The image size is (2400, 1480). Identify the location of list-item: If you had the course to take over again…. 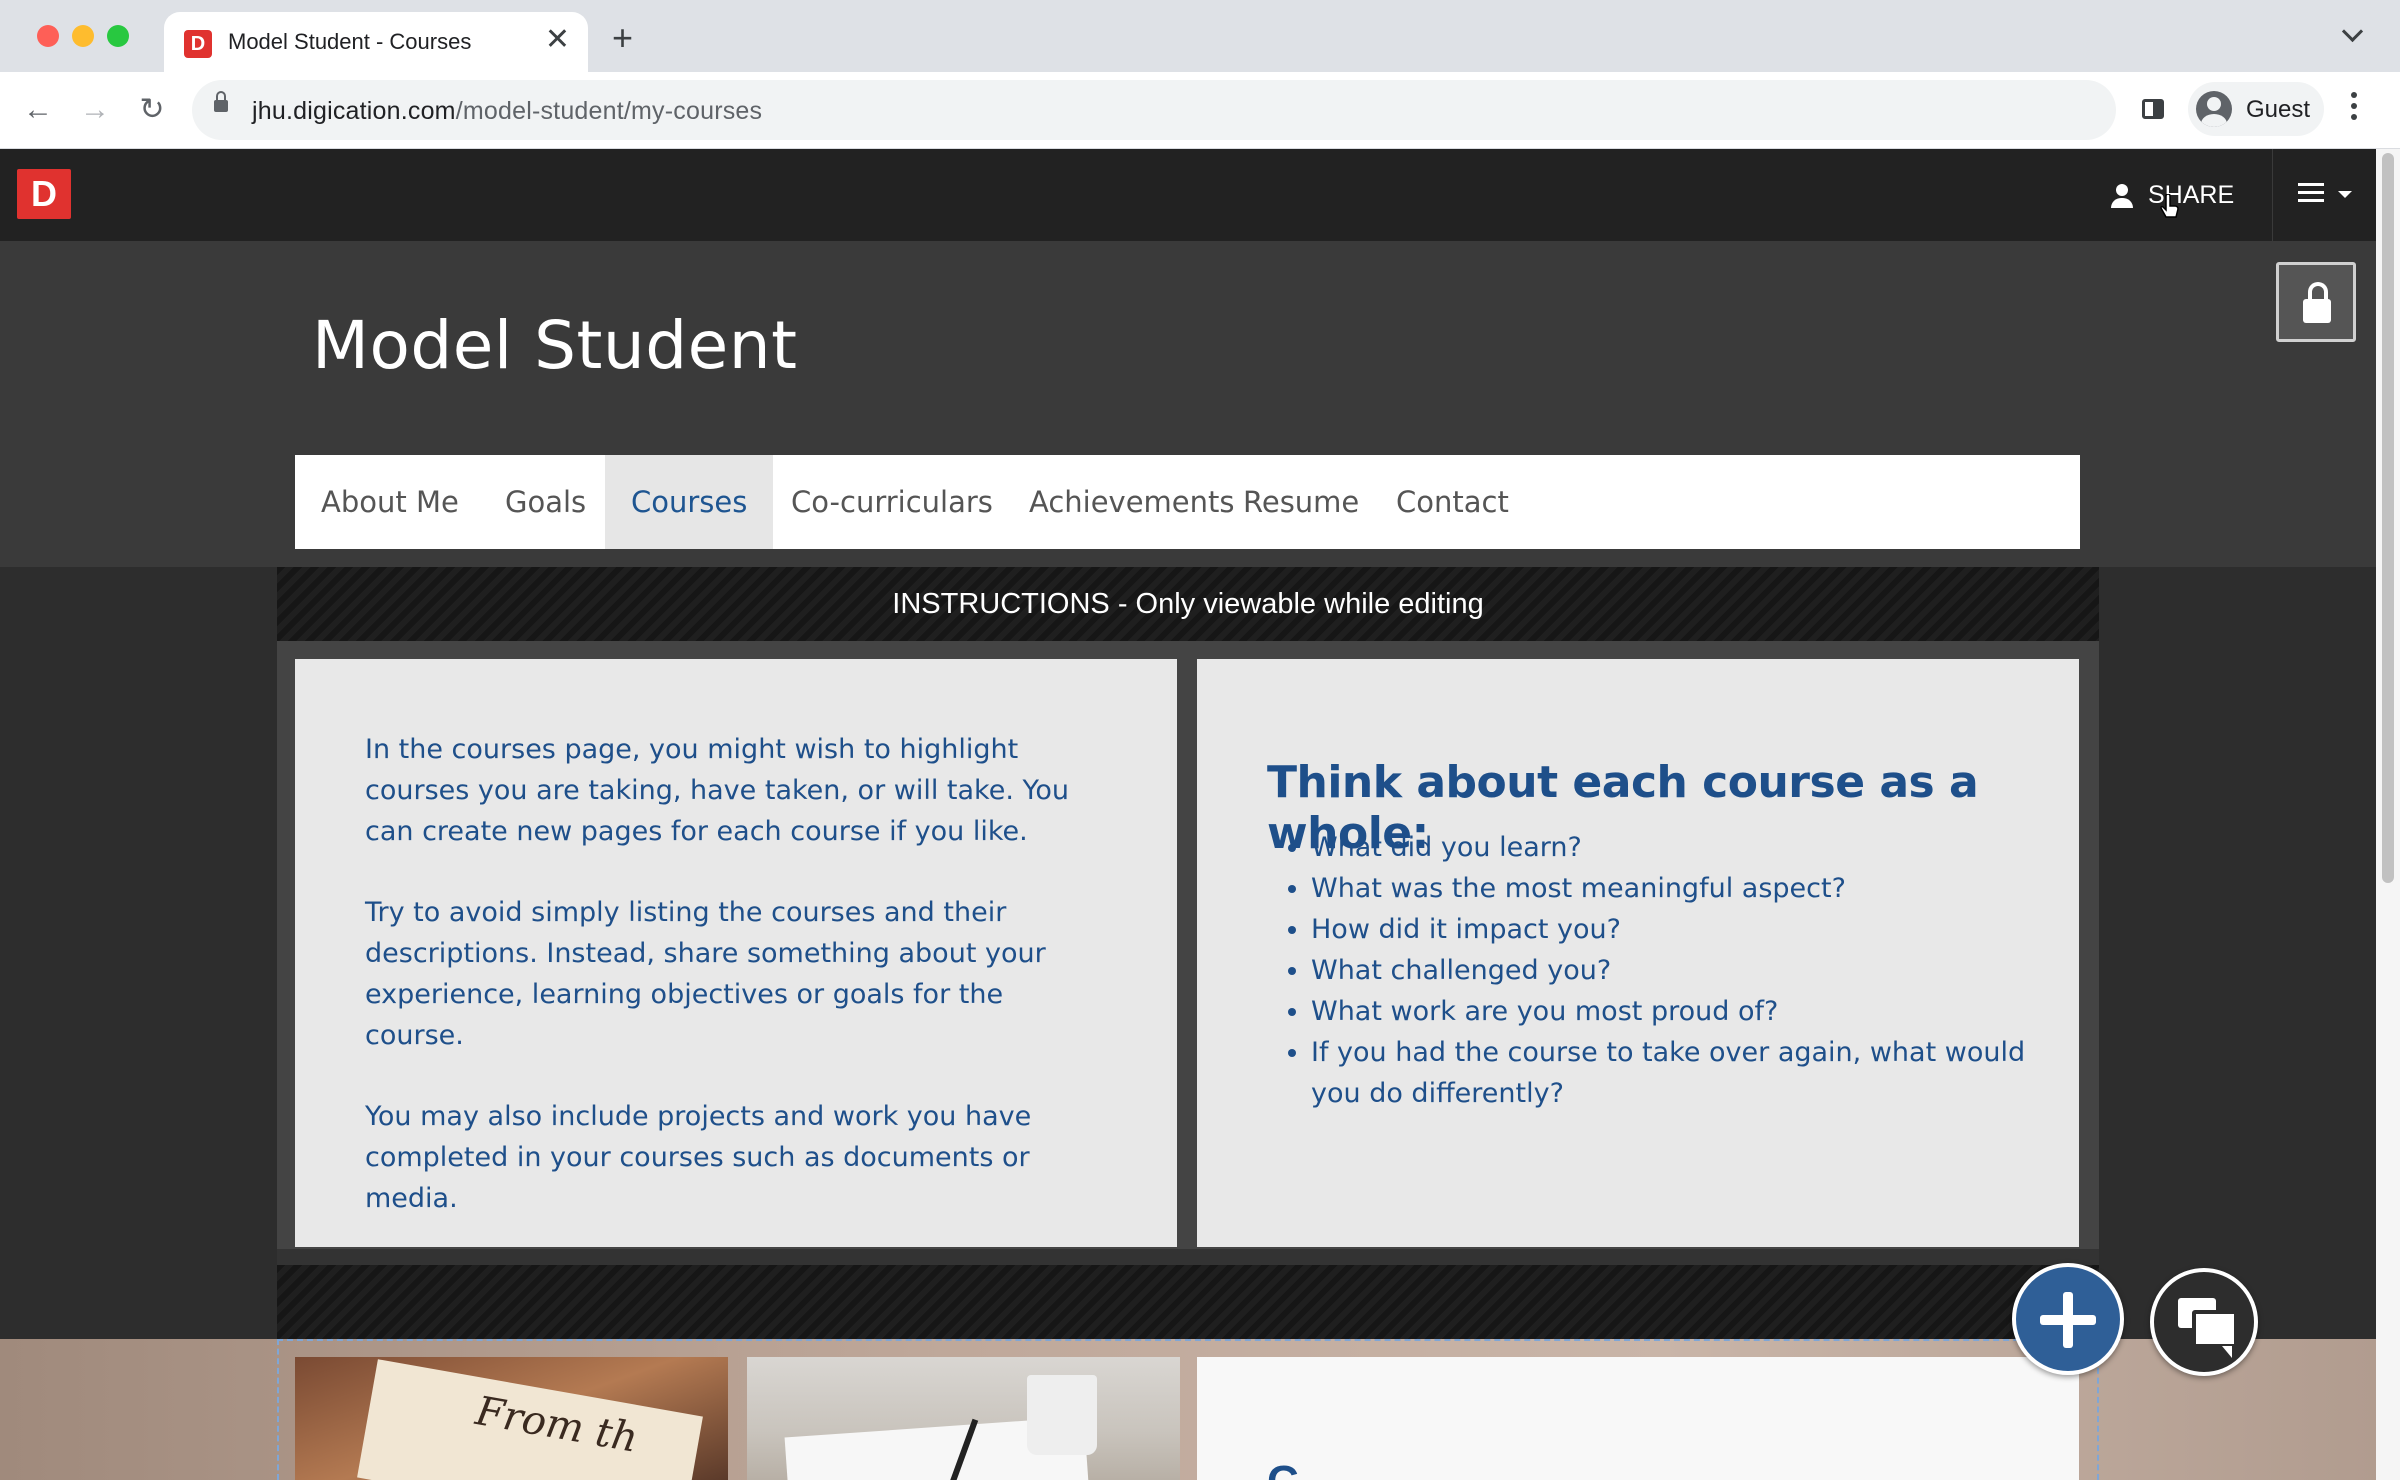
(1681, 1073).